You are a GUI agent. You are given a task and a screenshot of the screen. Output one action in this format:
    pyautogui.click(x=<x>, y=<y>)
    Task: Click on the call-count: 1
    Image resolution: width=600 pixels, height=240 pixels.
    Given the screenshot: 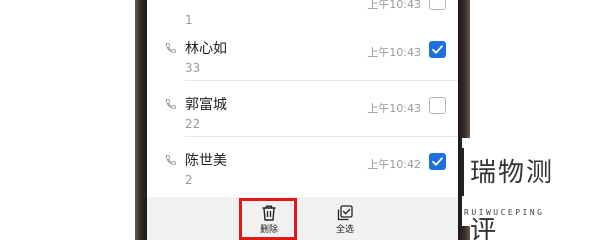 What is the action you would take?
    pyautogui.click(x=189, y=20)
    